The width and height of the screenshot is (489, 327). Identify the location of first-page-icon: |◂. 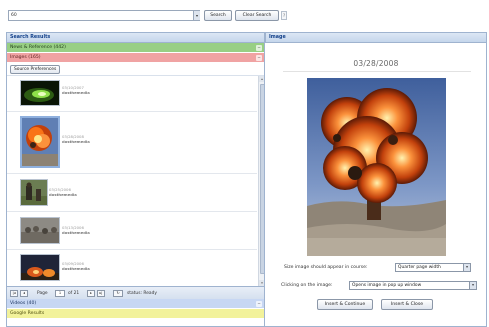
(14, 293).